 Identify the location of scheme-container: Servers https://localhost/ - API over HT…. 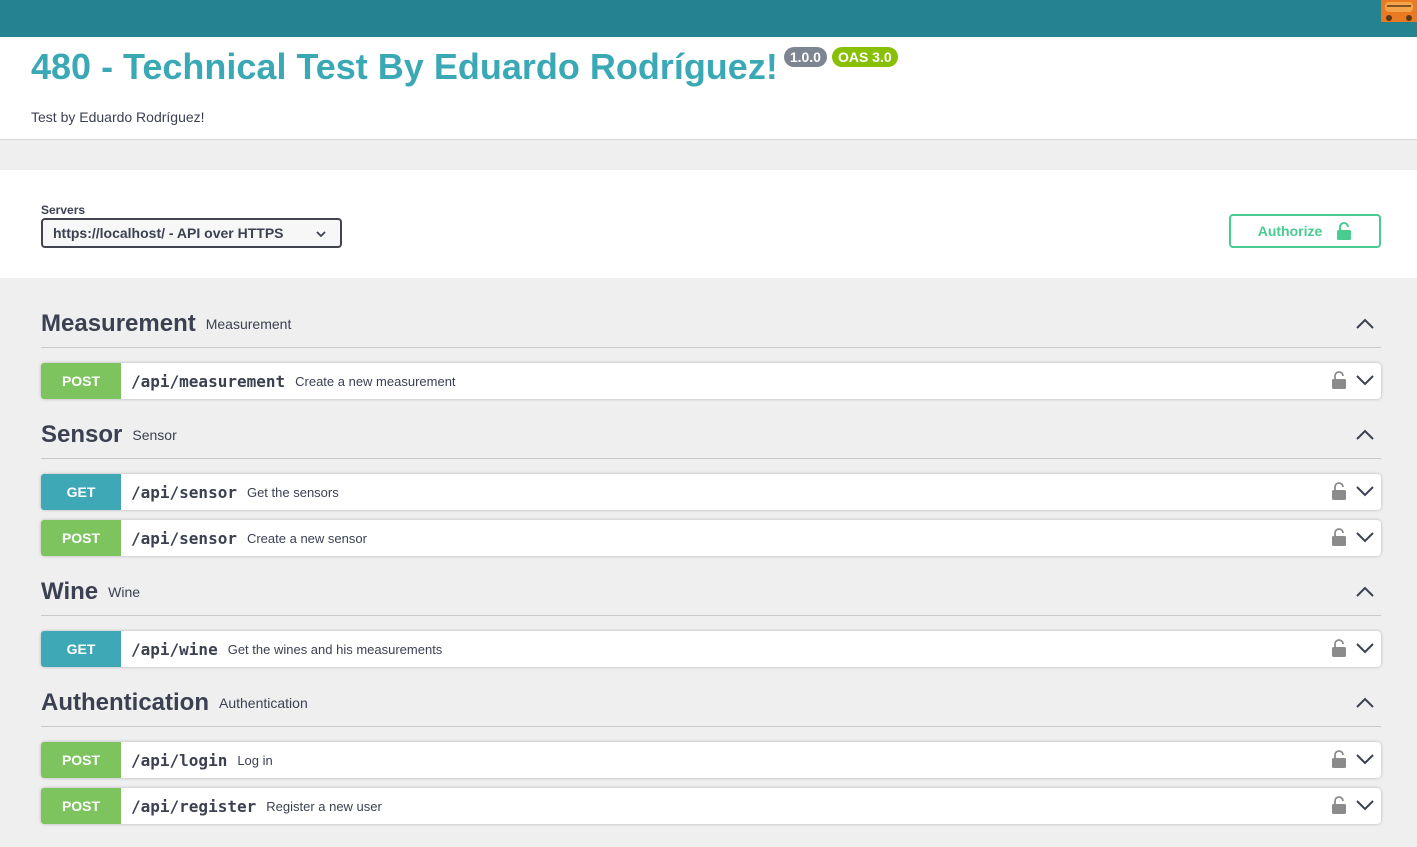
(708, 224).